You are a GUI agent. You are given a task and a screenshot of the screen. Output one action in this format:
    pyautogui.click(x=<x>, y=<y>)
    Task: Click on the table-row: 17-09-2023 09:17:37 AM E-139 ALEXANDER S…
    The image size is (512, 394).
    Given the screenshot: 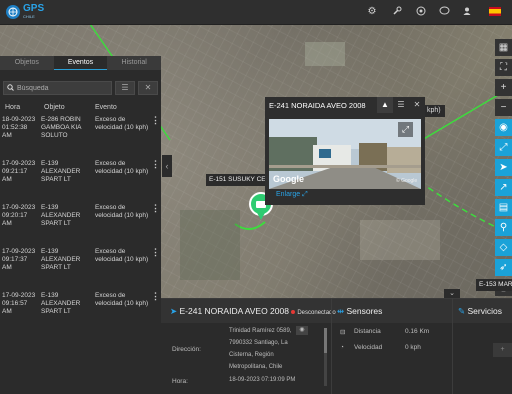 What is the action you would take?
    pyautogui.click(x=80, y=270)
    